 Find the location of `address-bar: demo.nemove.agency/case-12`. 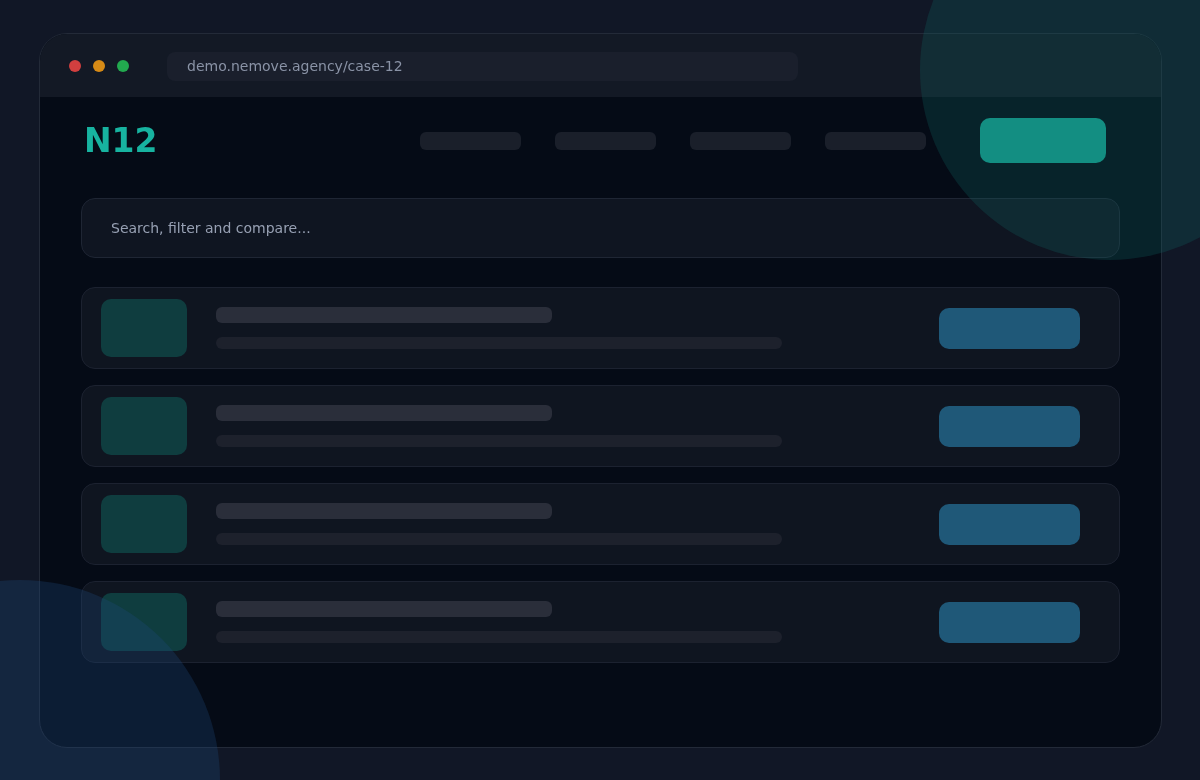

address-bar: demo.nemove.agency/case-12 is located at coordinates (482, 66).